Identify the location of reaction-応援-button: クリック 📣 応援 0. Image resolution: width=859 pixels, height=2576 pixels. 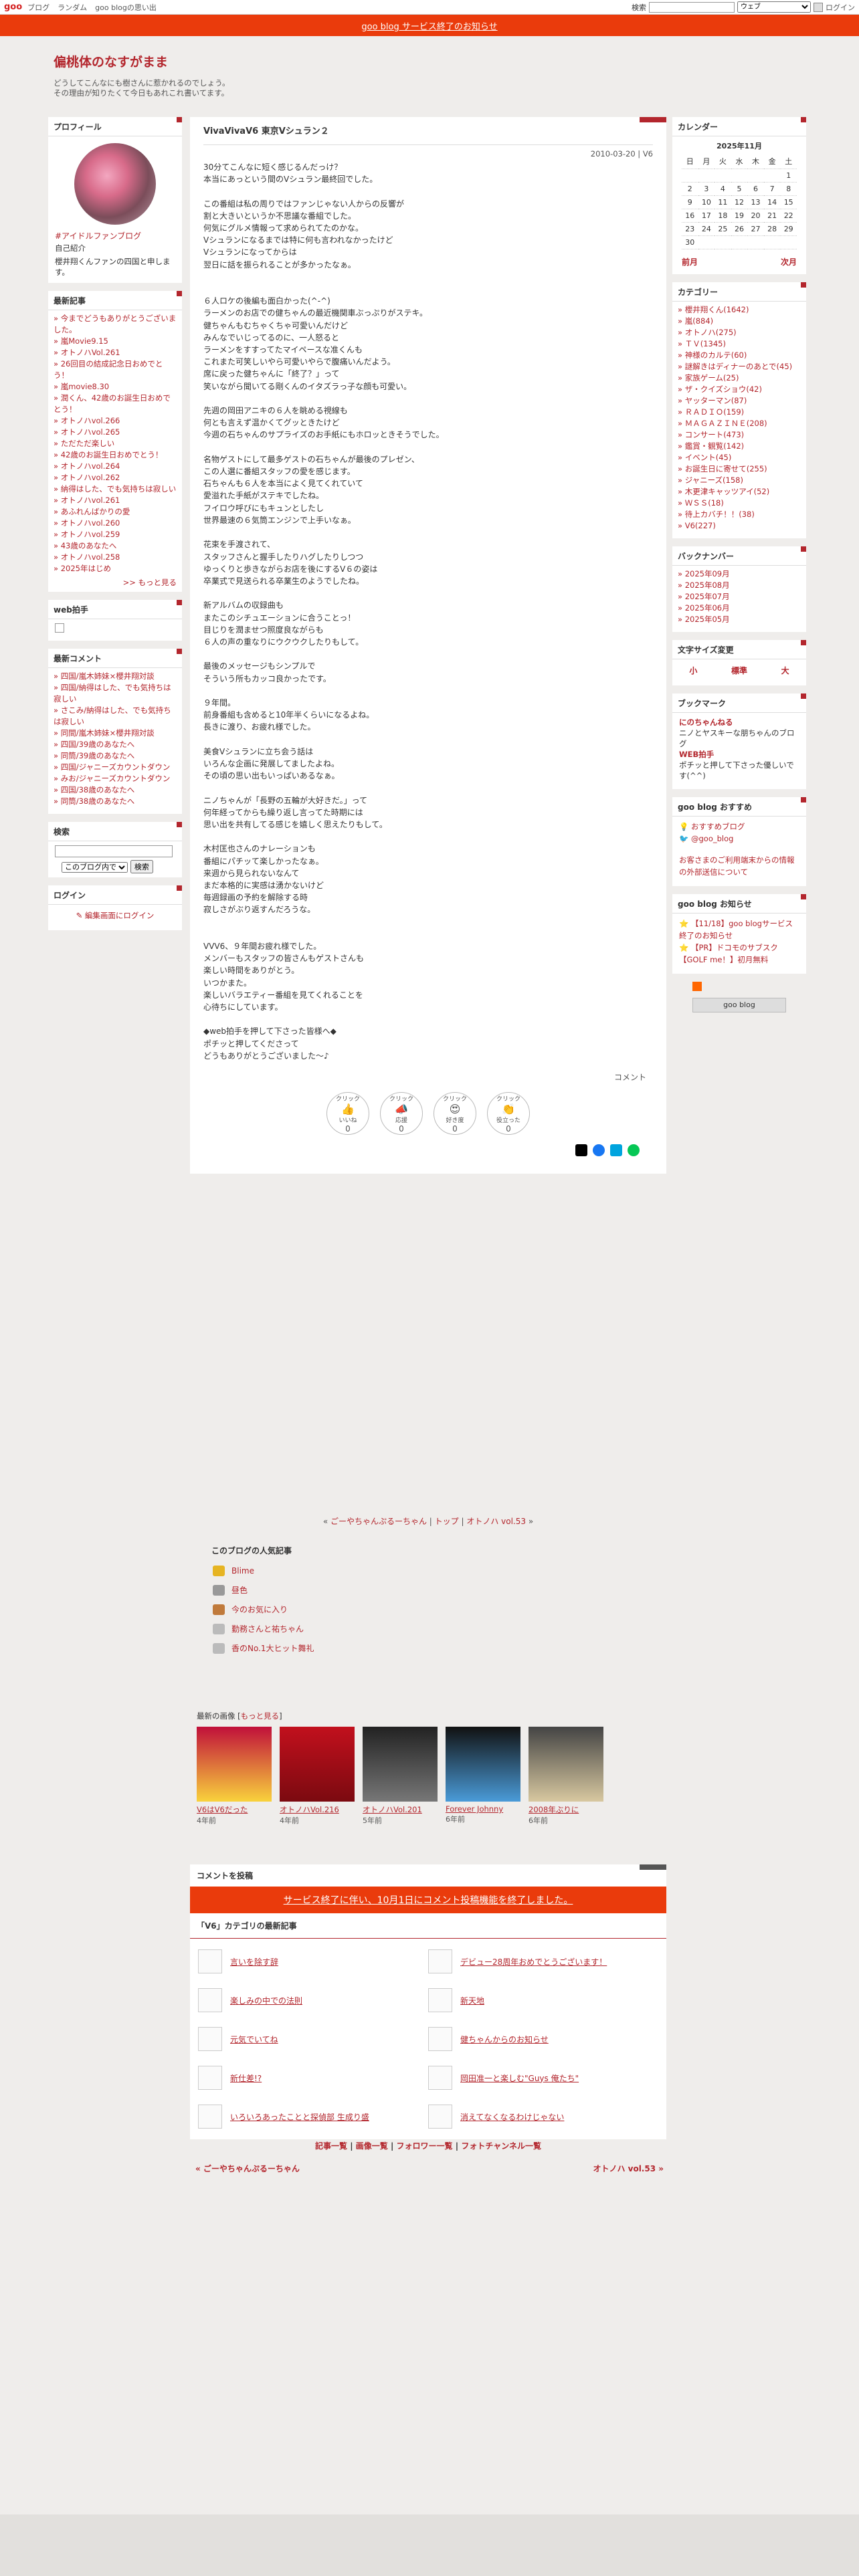
(401, 1114).